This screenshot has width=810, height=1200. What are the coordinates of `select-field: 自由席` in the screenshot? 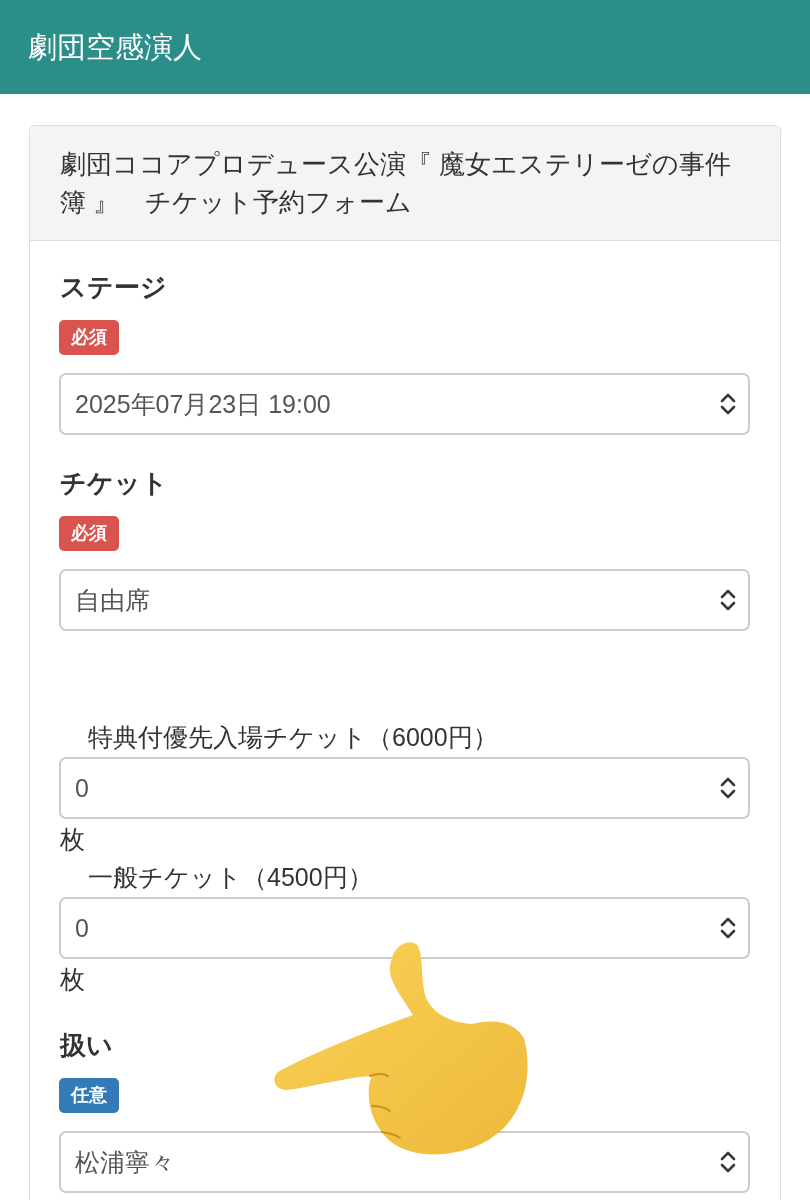 It's located at (404, 600).